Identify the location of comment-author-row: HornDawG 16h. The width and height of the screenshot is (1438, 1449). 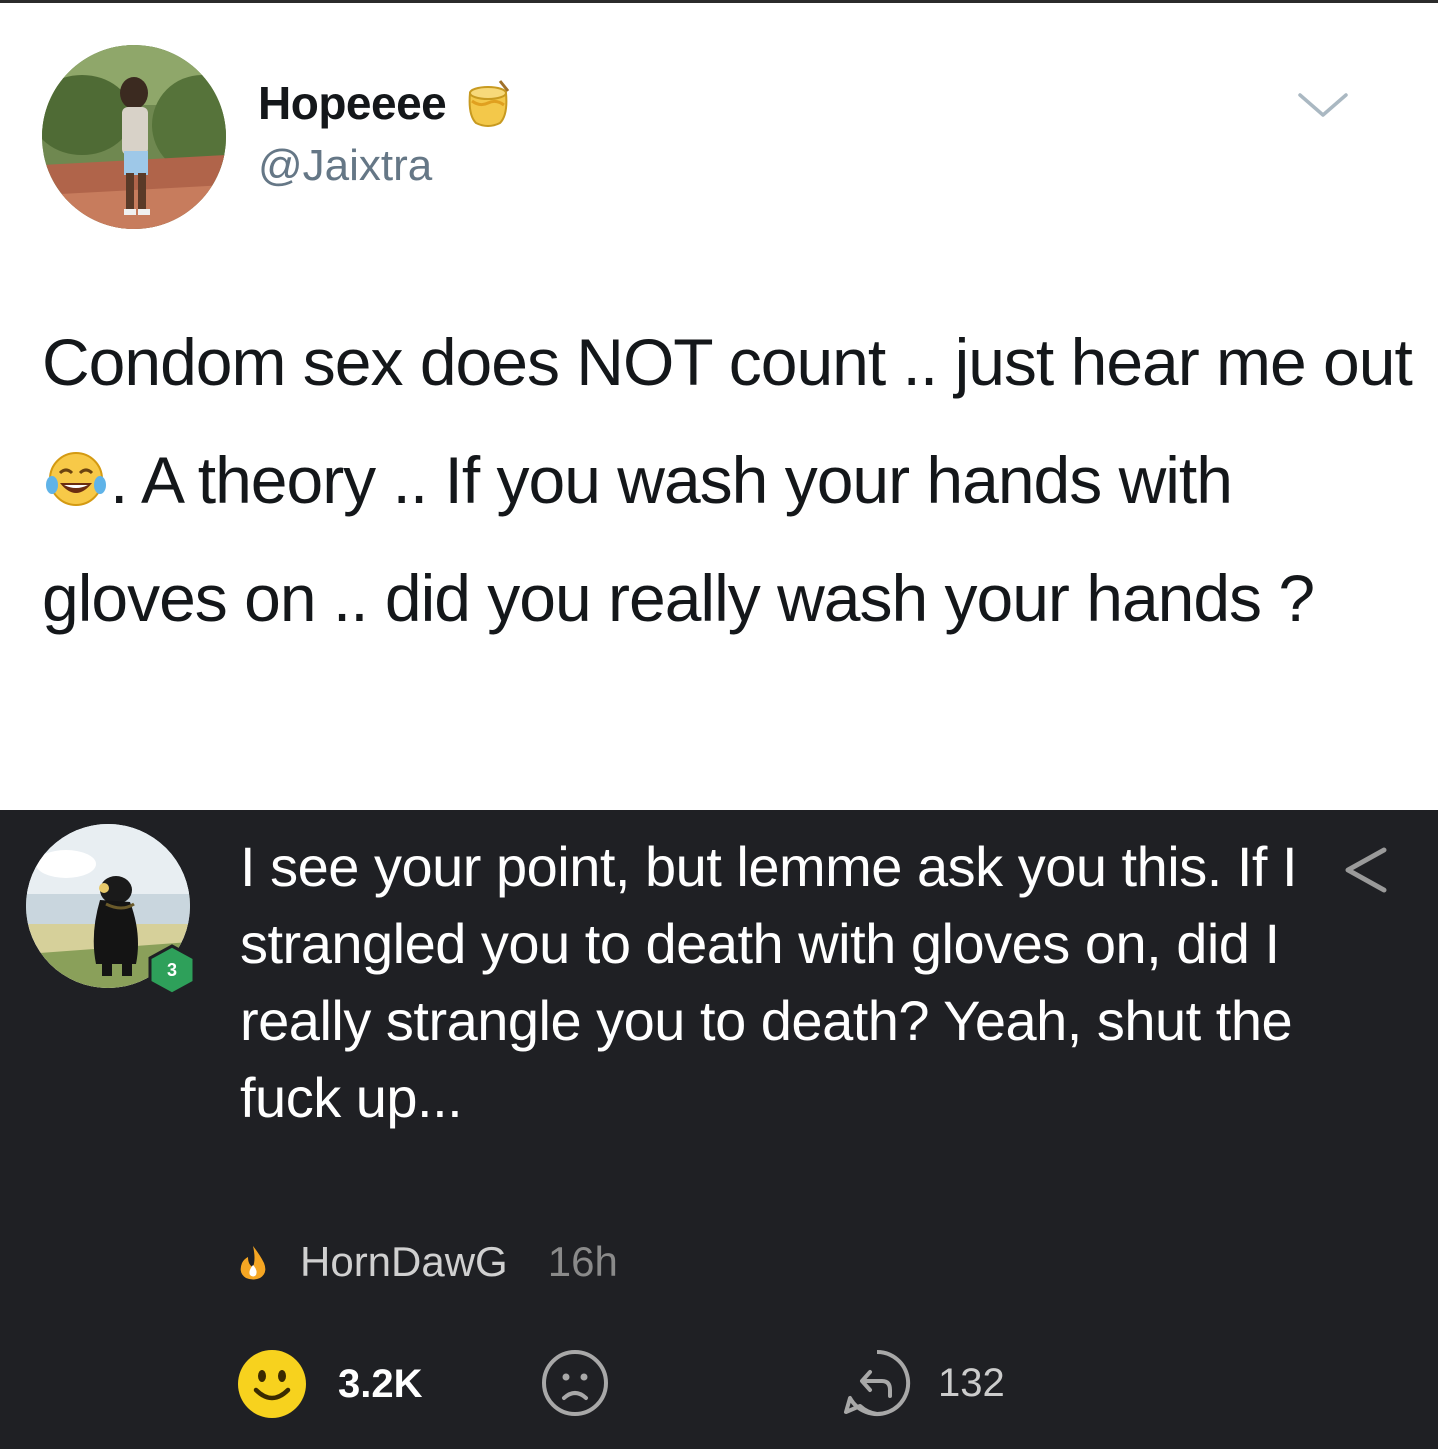
(426, 1262).